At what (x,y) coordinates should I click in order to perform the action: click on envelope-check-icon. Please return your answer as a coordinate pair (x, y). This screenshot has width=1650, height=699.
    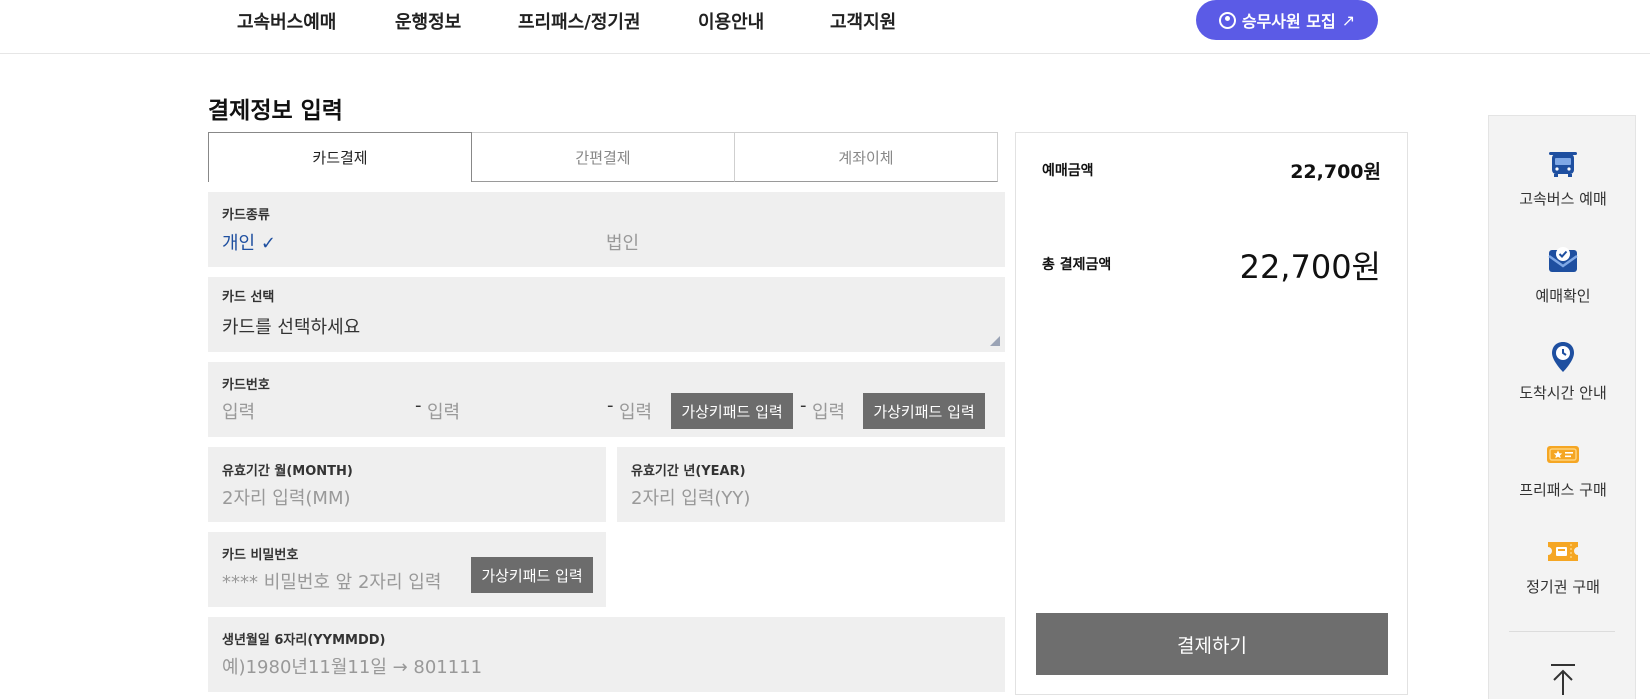
    Looking at the image, I should click on (1563, 260).